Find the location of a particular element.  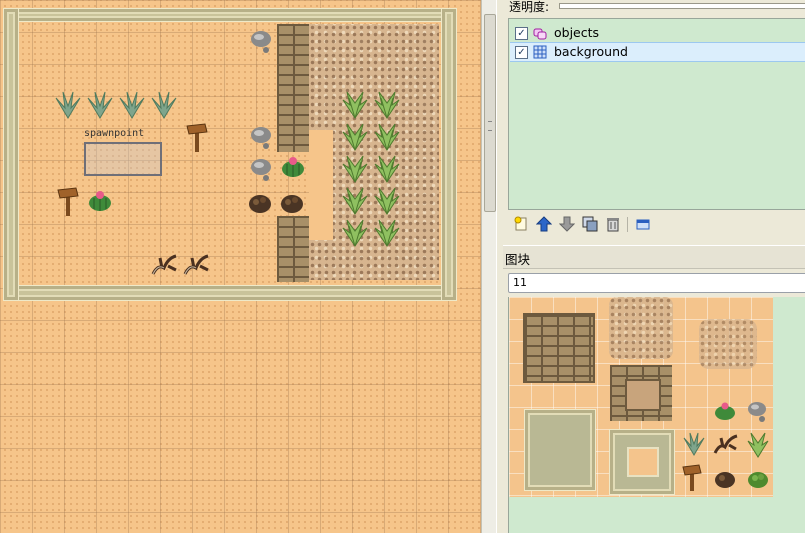

layer-properties-icon is located at coordinates (643, 224).